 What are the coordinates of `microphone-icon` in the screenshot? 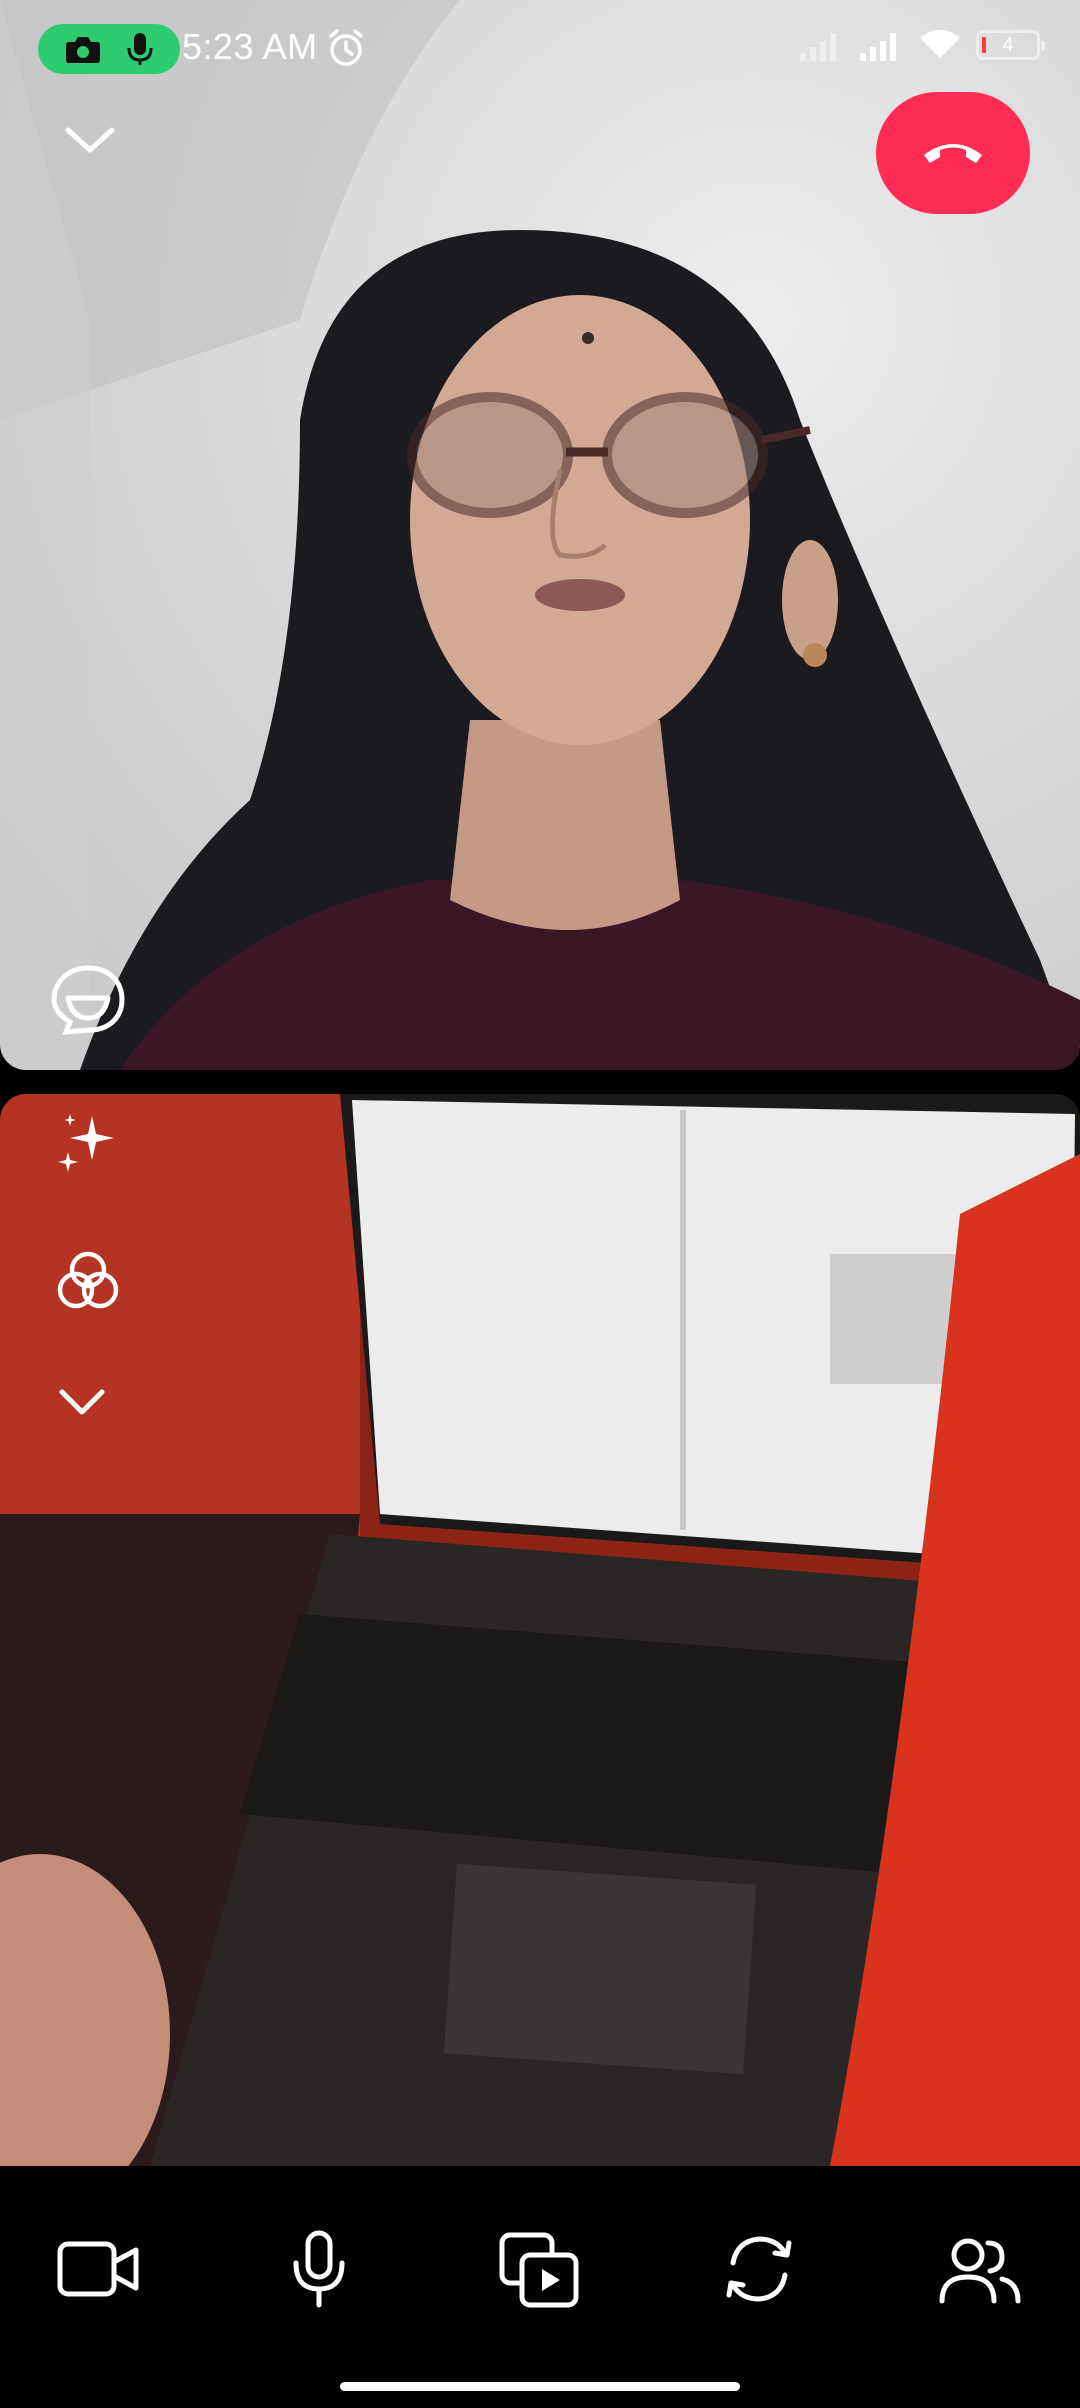 It's located at (319, 2269).